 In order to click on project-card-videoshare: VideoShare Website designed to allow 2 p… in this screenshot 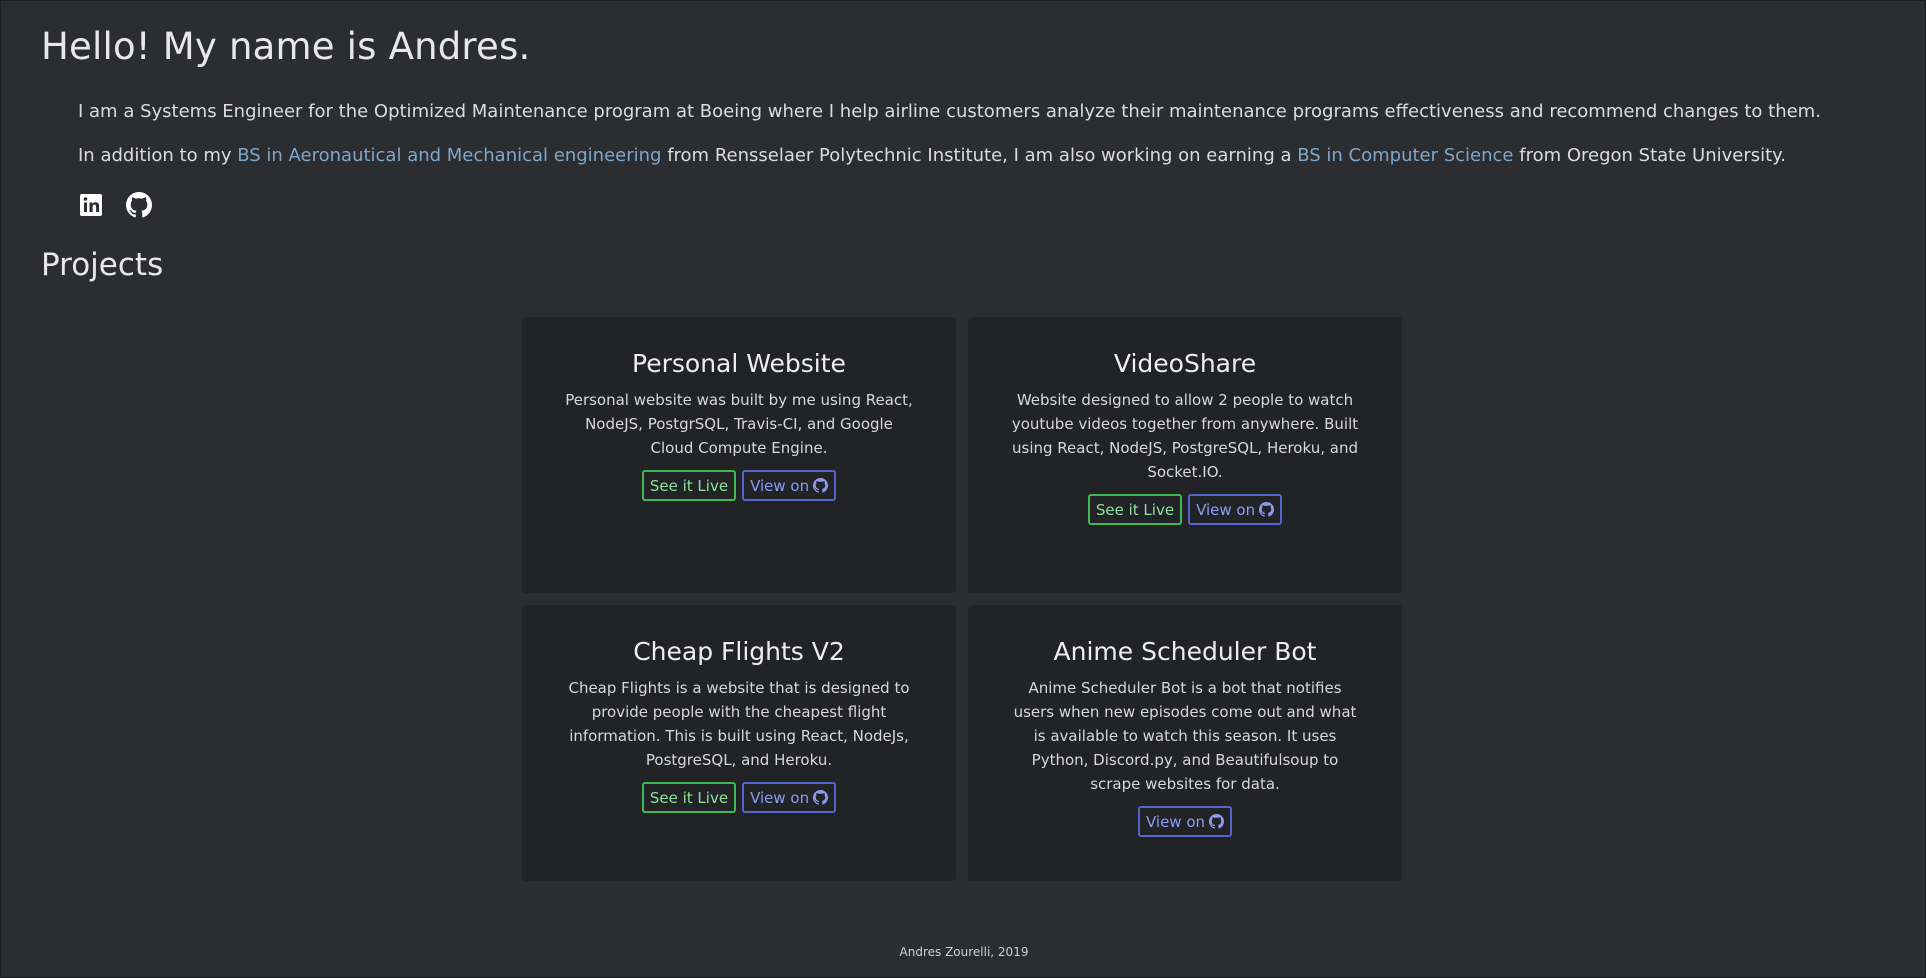, I will do `click(1185, 455)`.